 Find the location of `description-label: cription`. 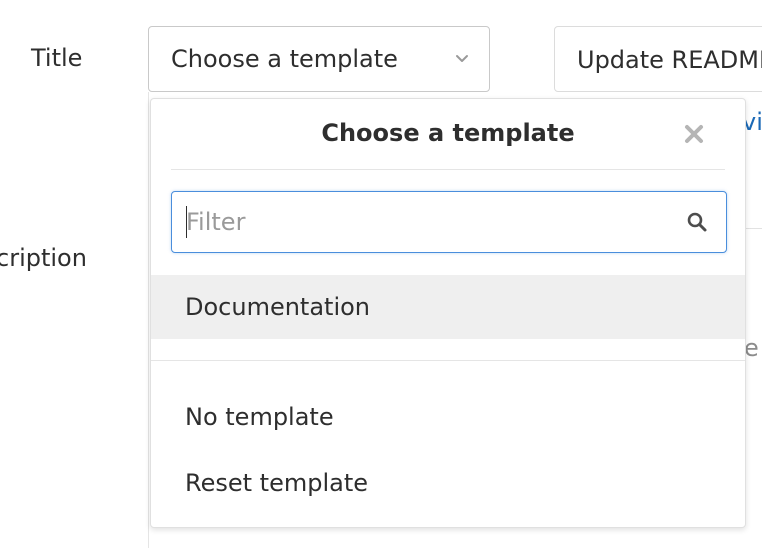

description-label: cription is located at coordinates (43, 258).